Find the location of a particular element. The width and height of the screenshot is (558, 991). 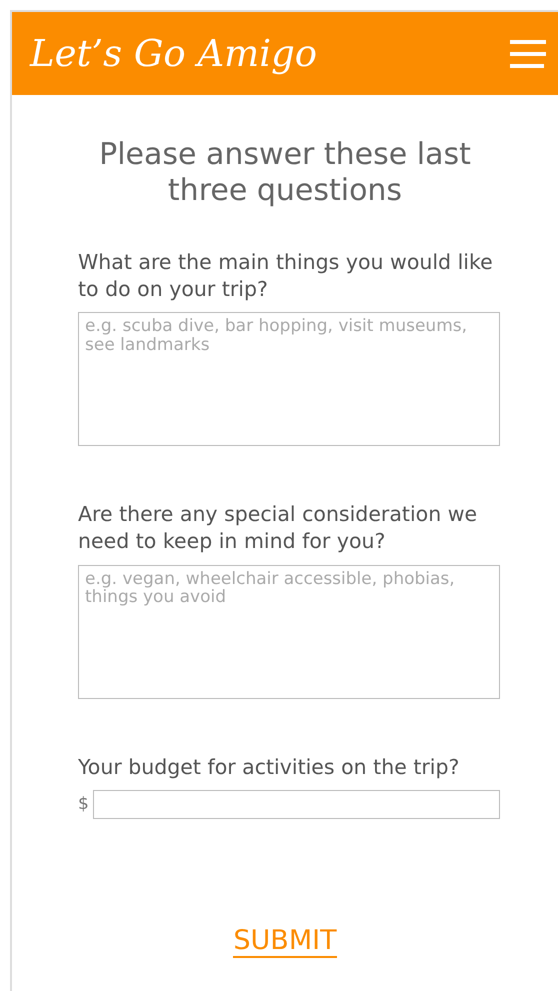

answer-field: e.g. vegan, wheelchair accessible, phobias, things you avoid is located at coordinates (289, 631).